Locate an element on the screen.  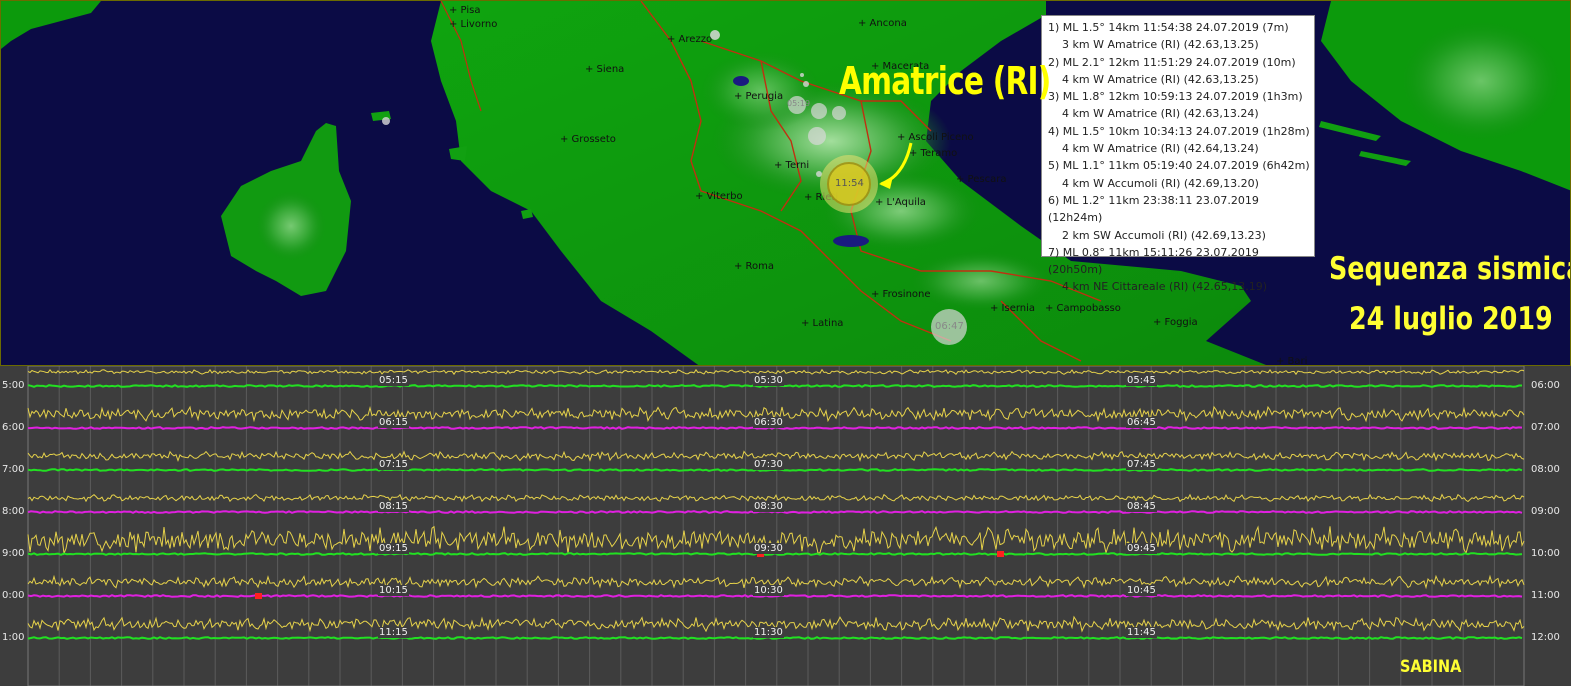
marker-label-main: 11:54 is located at coordinates (849, 183).